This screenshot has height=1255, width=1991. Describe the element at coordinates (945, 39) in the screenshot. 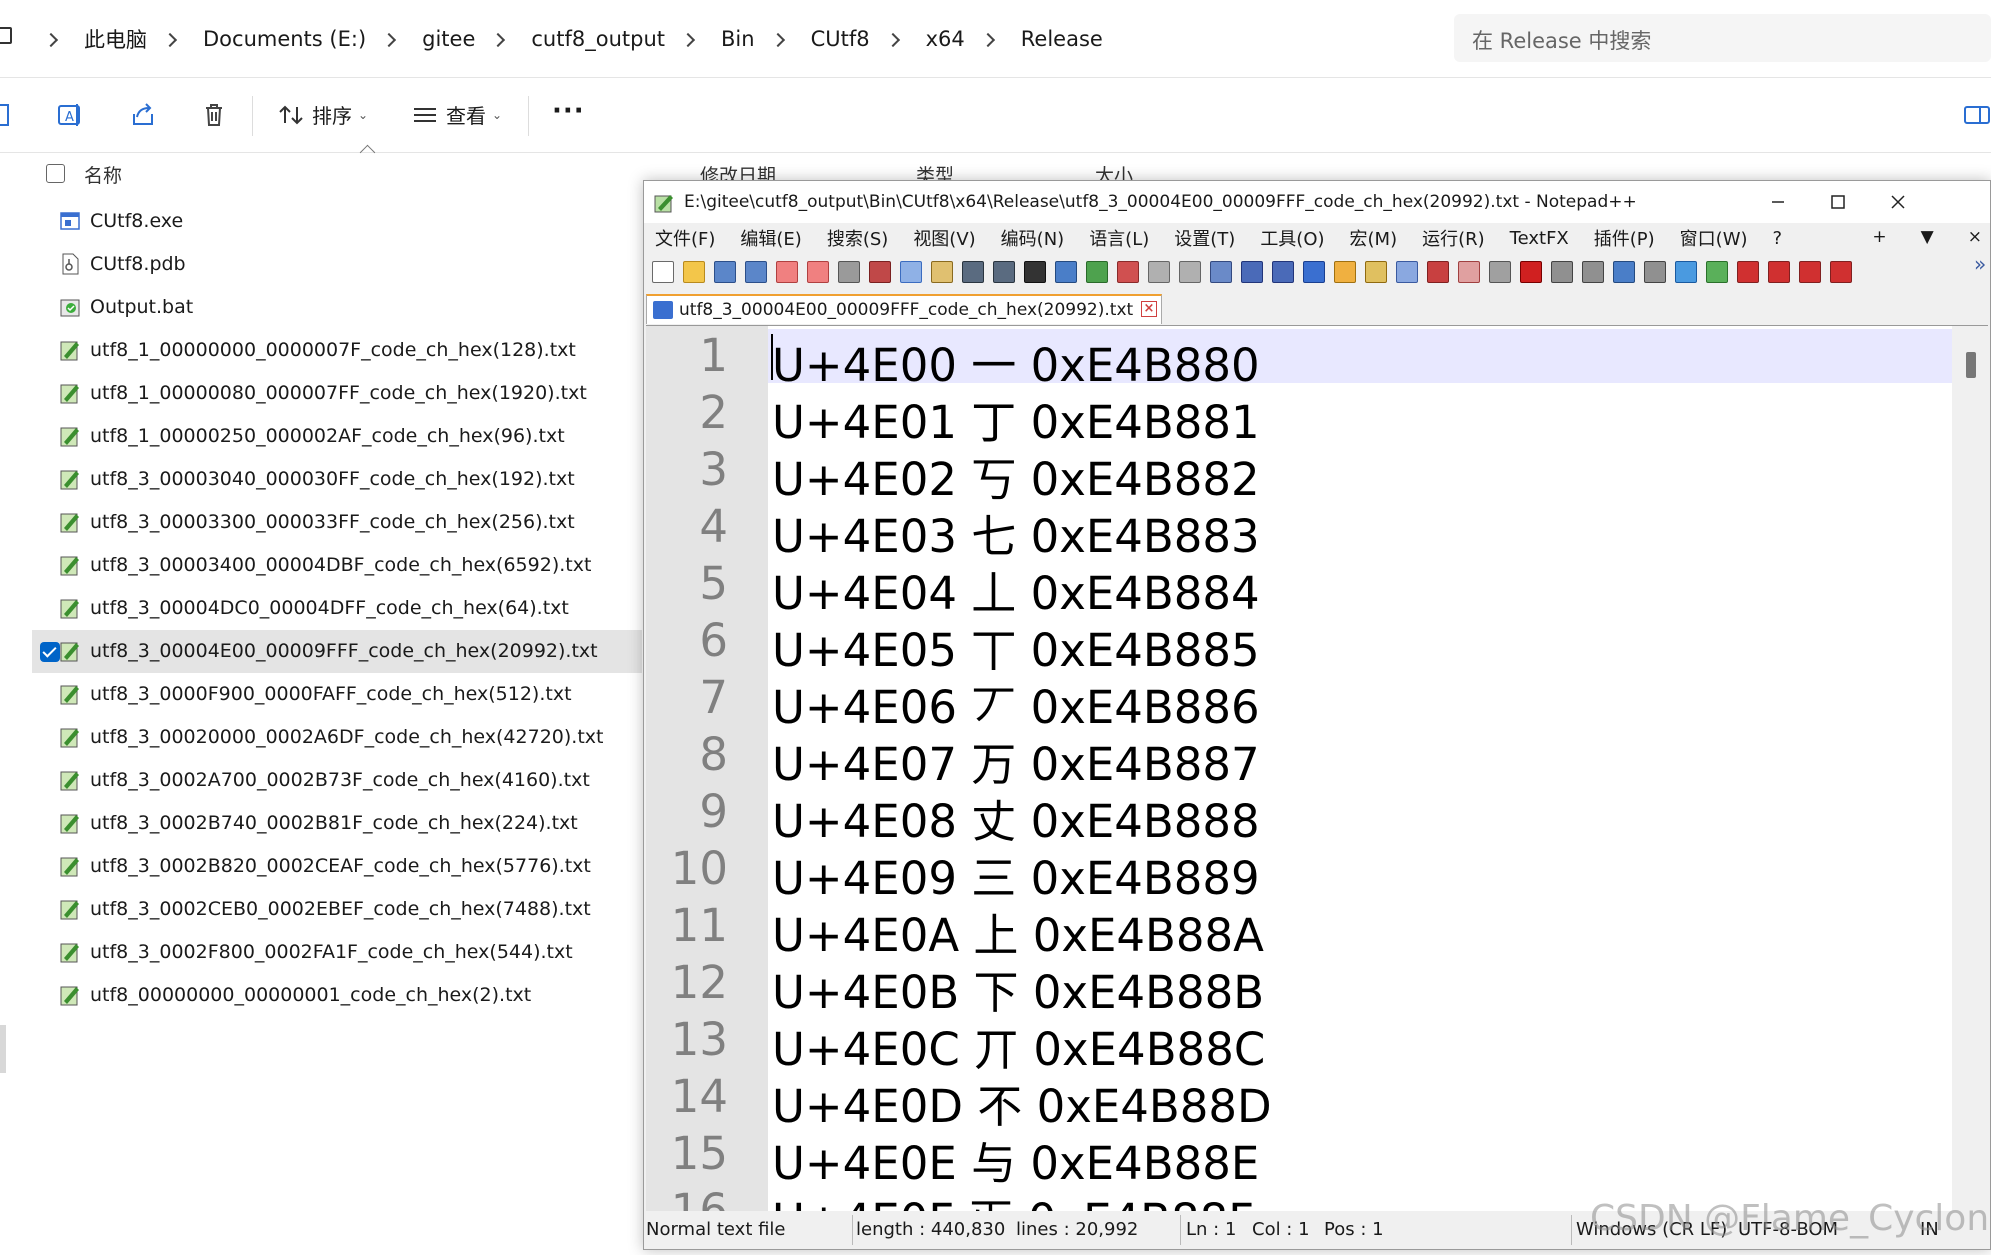

I see `breadcrumb-item: x64` at that location.